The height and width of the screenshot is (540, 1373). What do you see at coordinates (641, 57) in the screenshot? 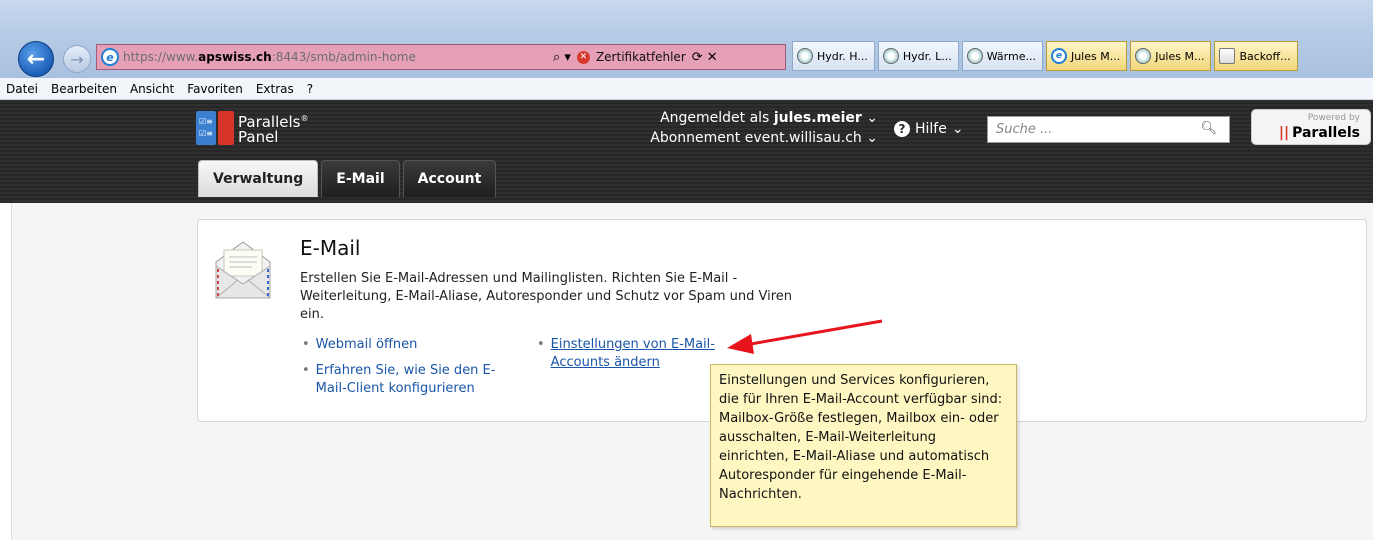
I see `certificate-error-label: Zertifikatfehler` at bounding box center [641, 57].